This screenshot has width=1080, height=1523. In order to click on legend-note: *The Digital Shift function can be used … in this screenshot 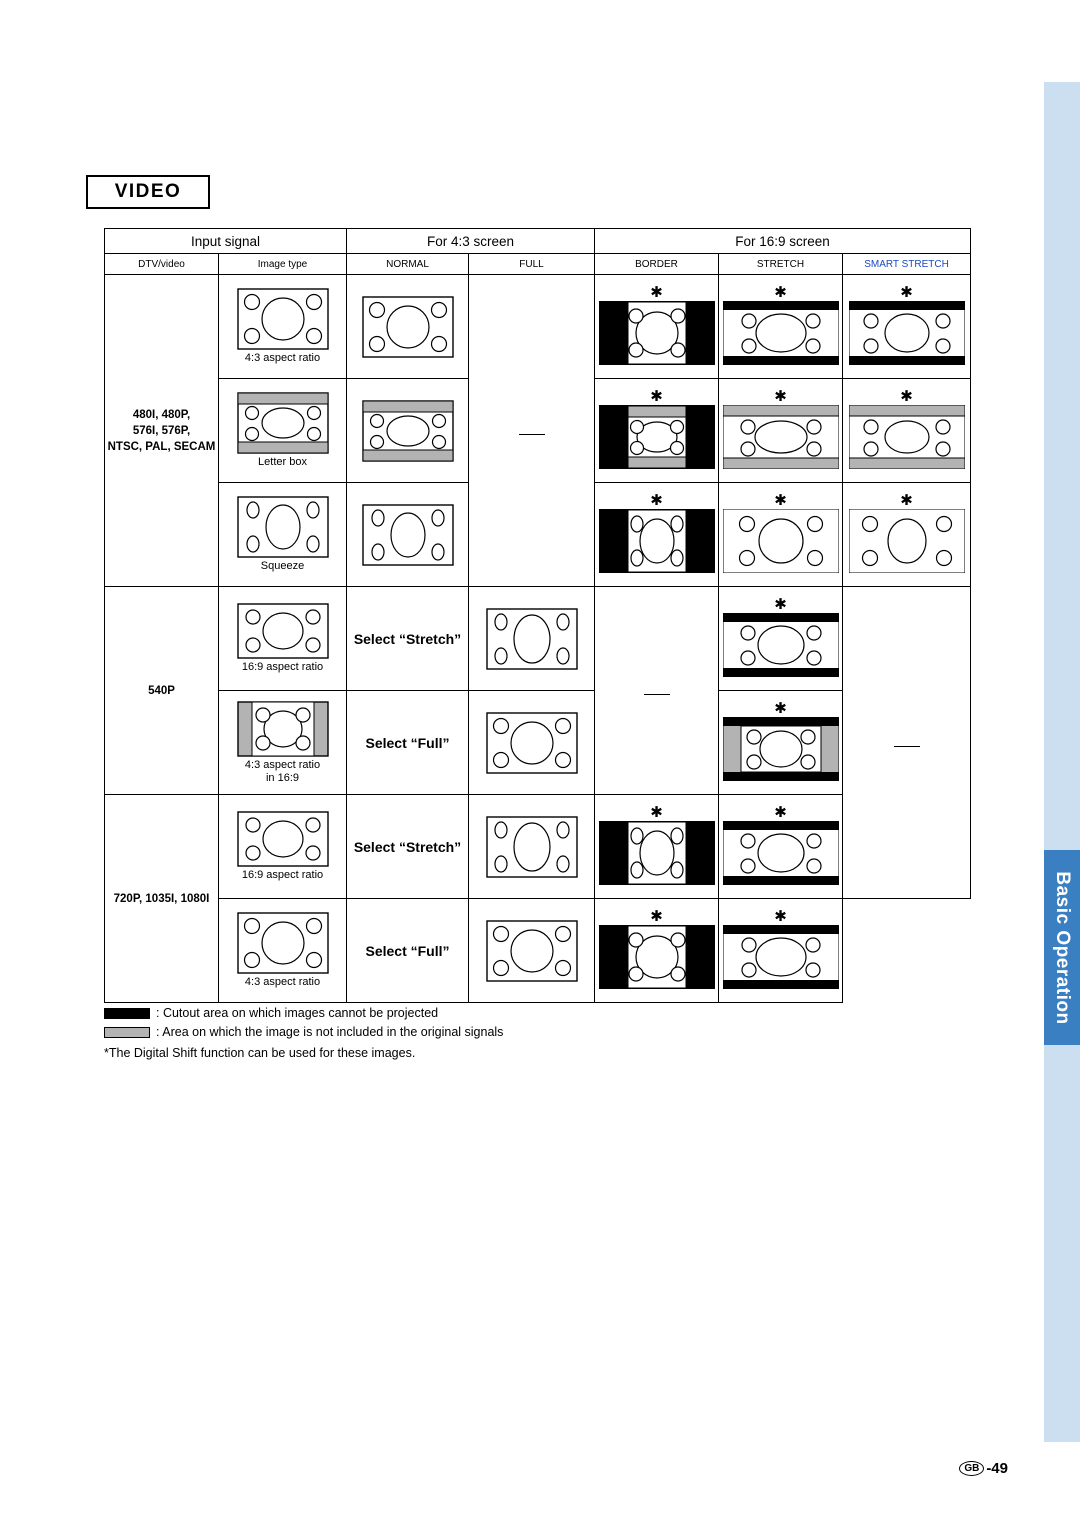, I will do `click(260, 1053)`.